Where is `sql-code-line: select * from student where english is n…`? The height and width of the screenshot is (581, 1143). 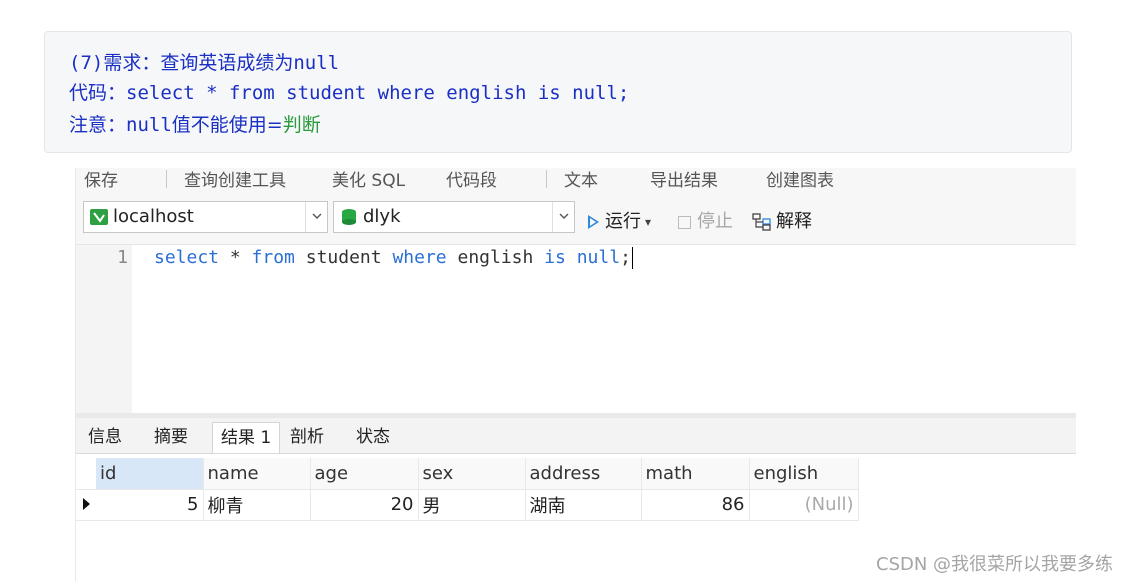
sql-code-line: select * from student where english is n… is located at coordinates (393, 258).